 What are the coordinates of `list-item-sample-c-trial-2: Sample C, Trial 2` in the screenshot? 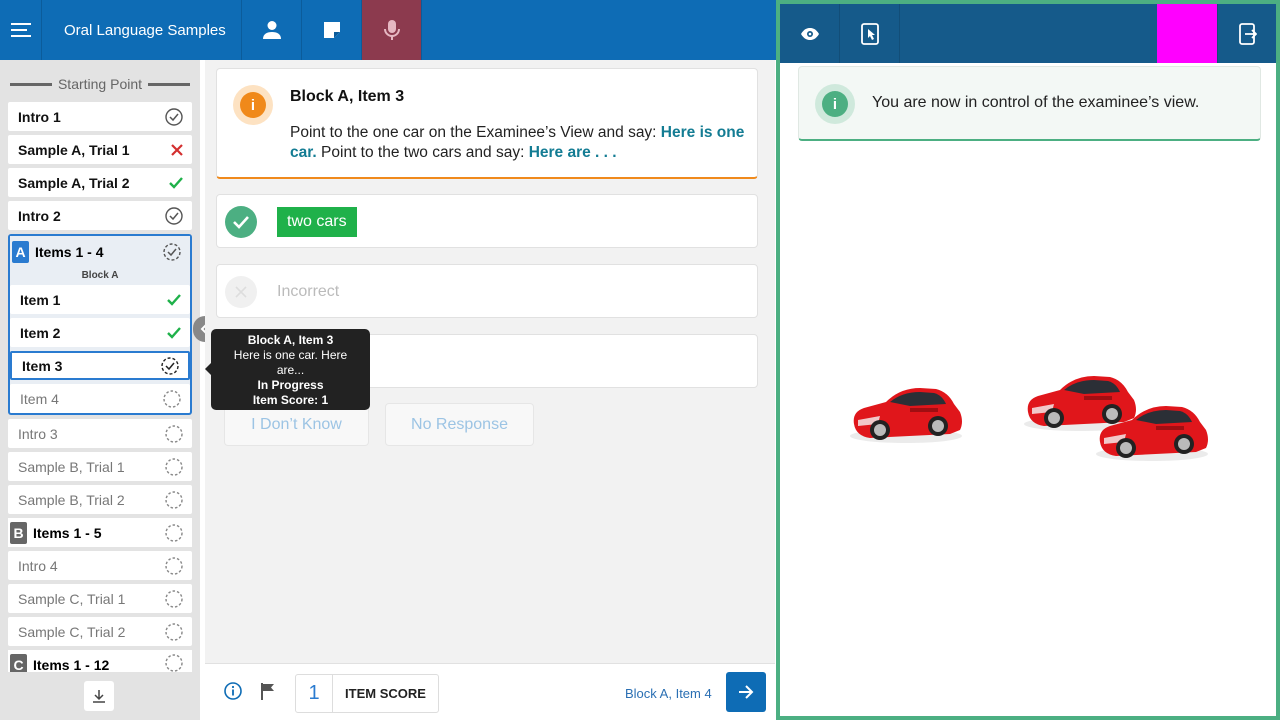 It's located at (100, 631).